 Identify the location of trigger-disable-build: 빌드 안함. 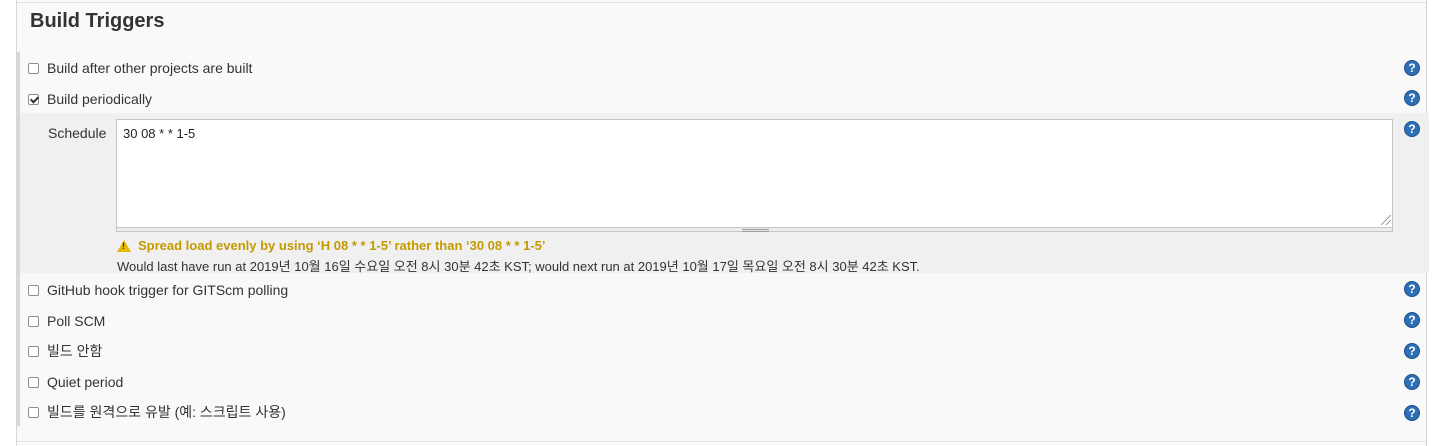
(65, 351).